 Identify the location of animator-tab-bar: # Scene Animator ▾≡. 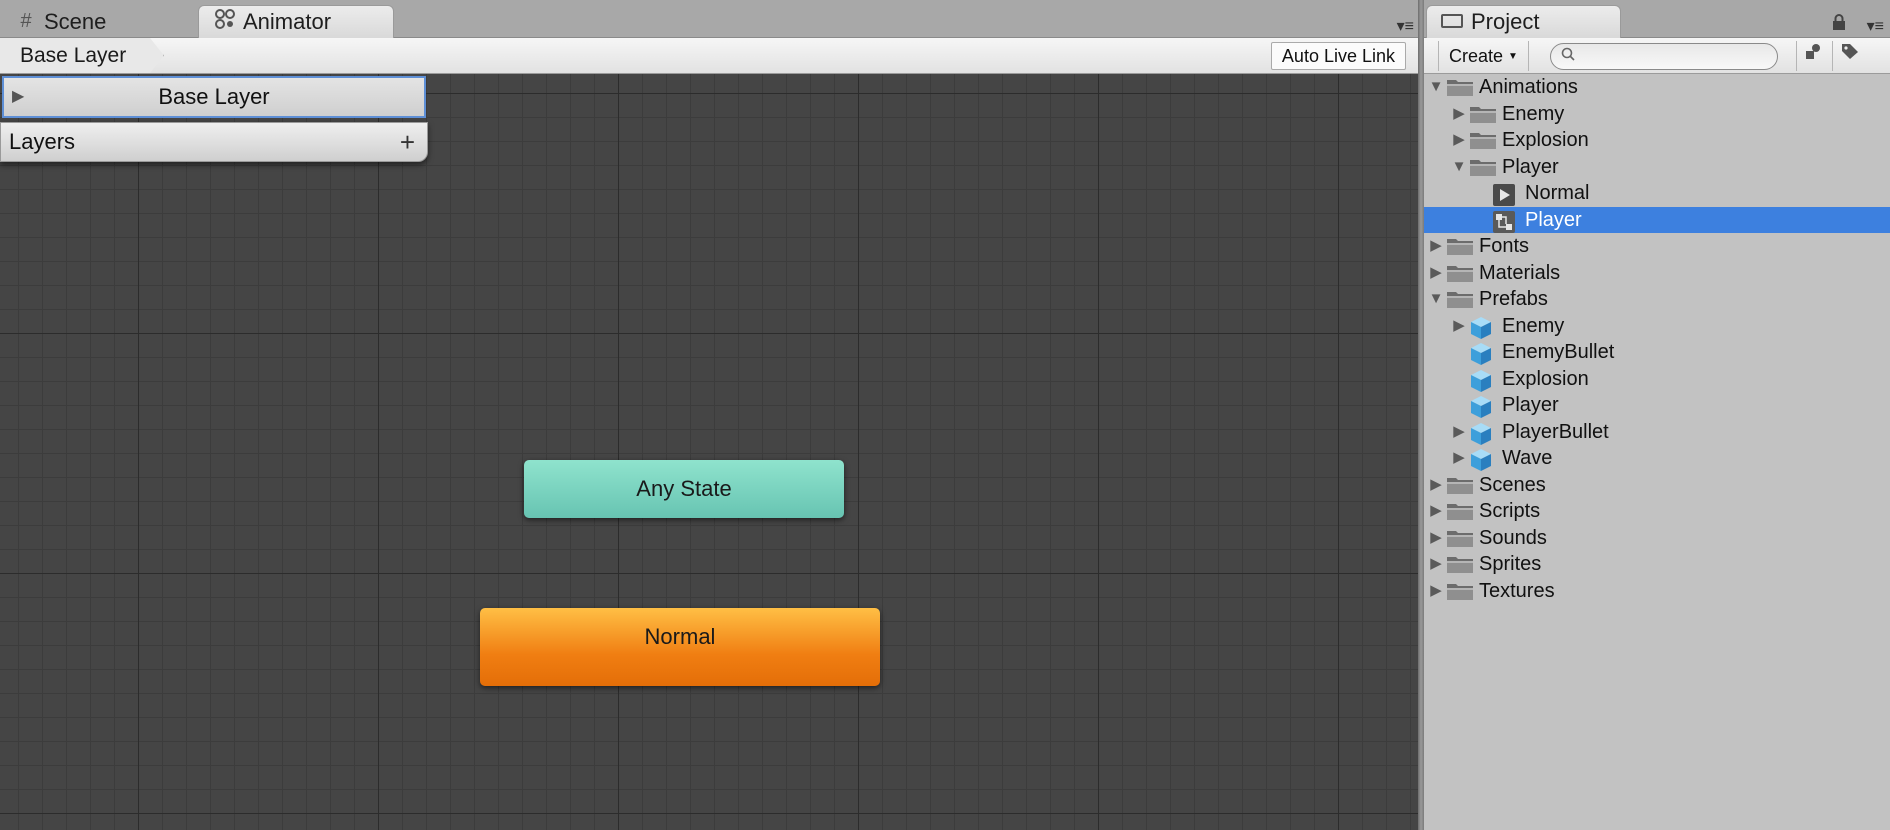
(710, 19).